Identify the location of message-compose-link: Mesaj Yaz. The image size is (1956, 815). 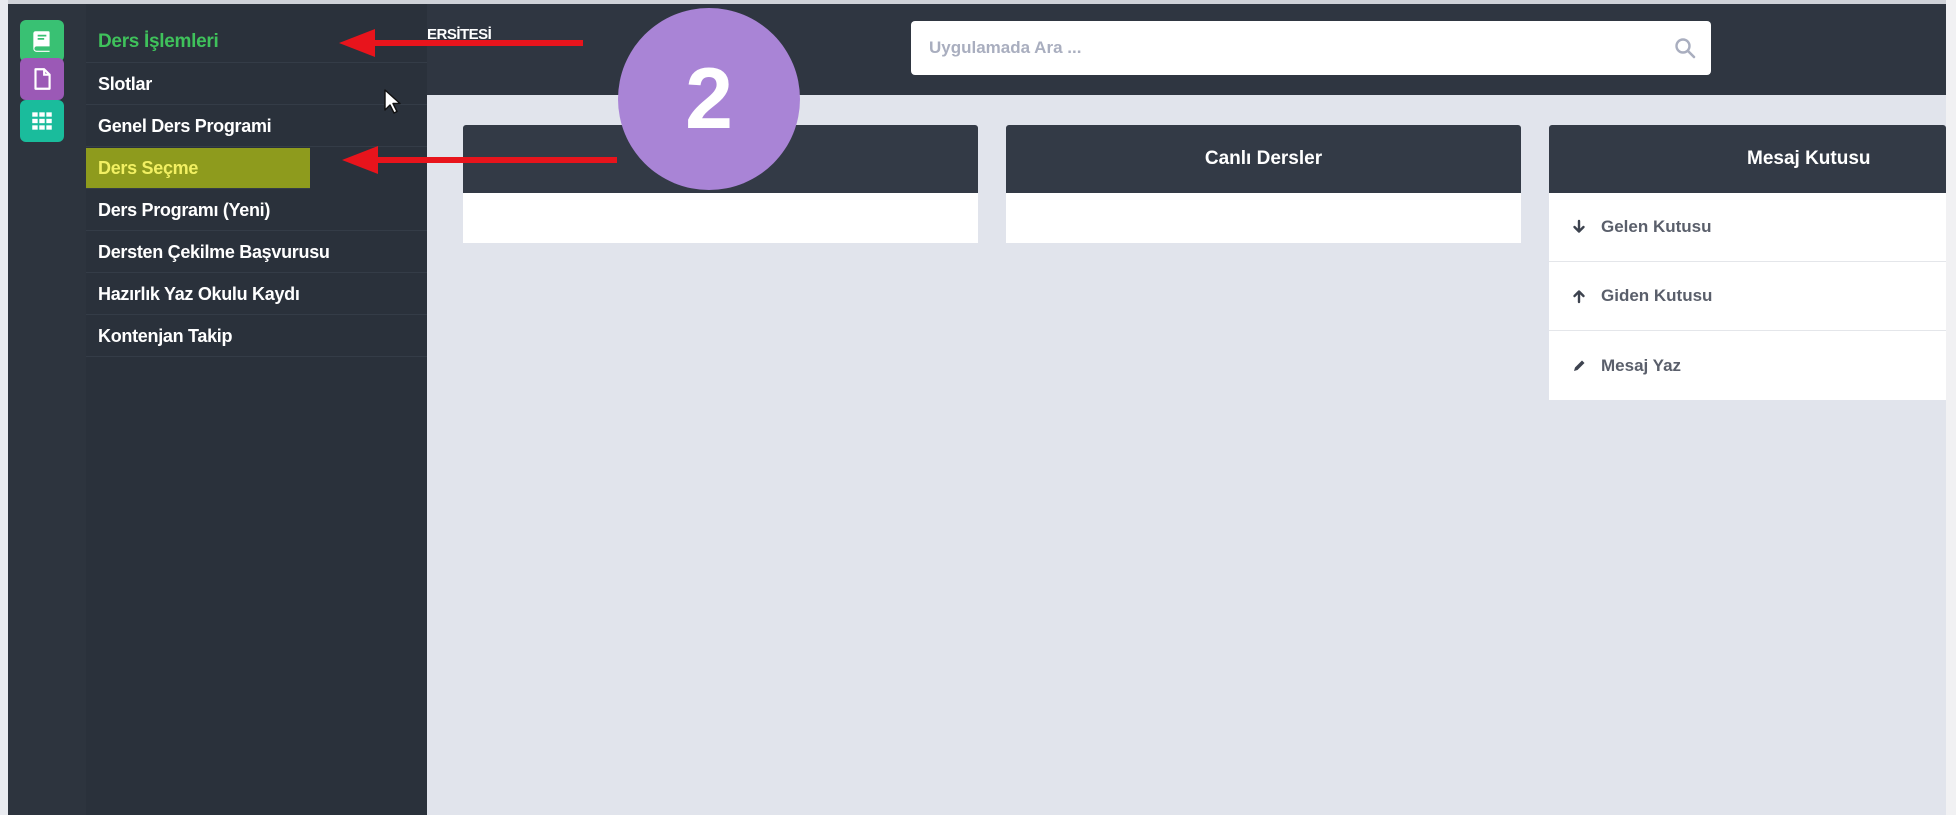
(1747, 365).